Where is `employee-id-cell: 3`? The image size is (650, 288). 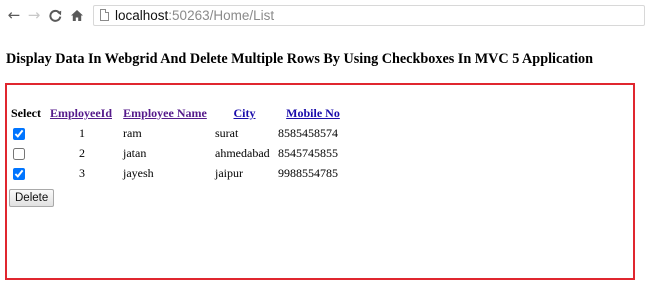 employee-id-cell: 3 is located at coordinates (82, 172).